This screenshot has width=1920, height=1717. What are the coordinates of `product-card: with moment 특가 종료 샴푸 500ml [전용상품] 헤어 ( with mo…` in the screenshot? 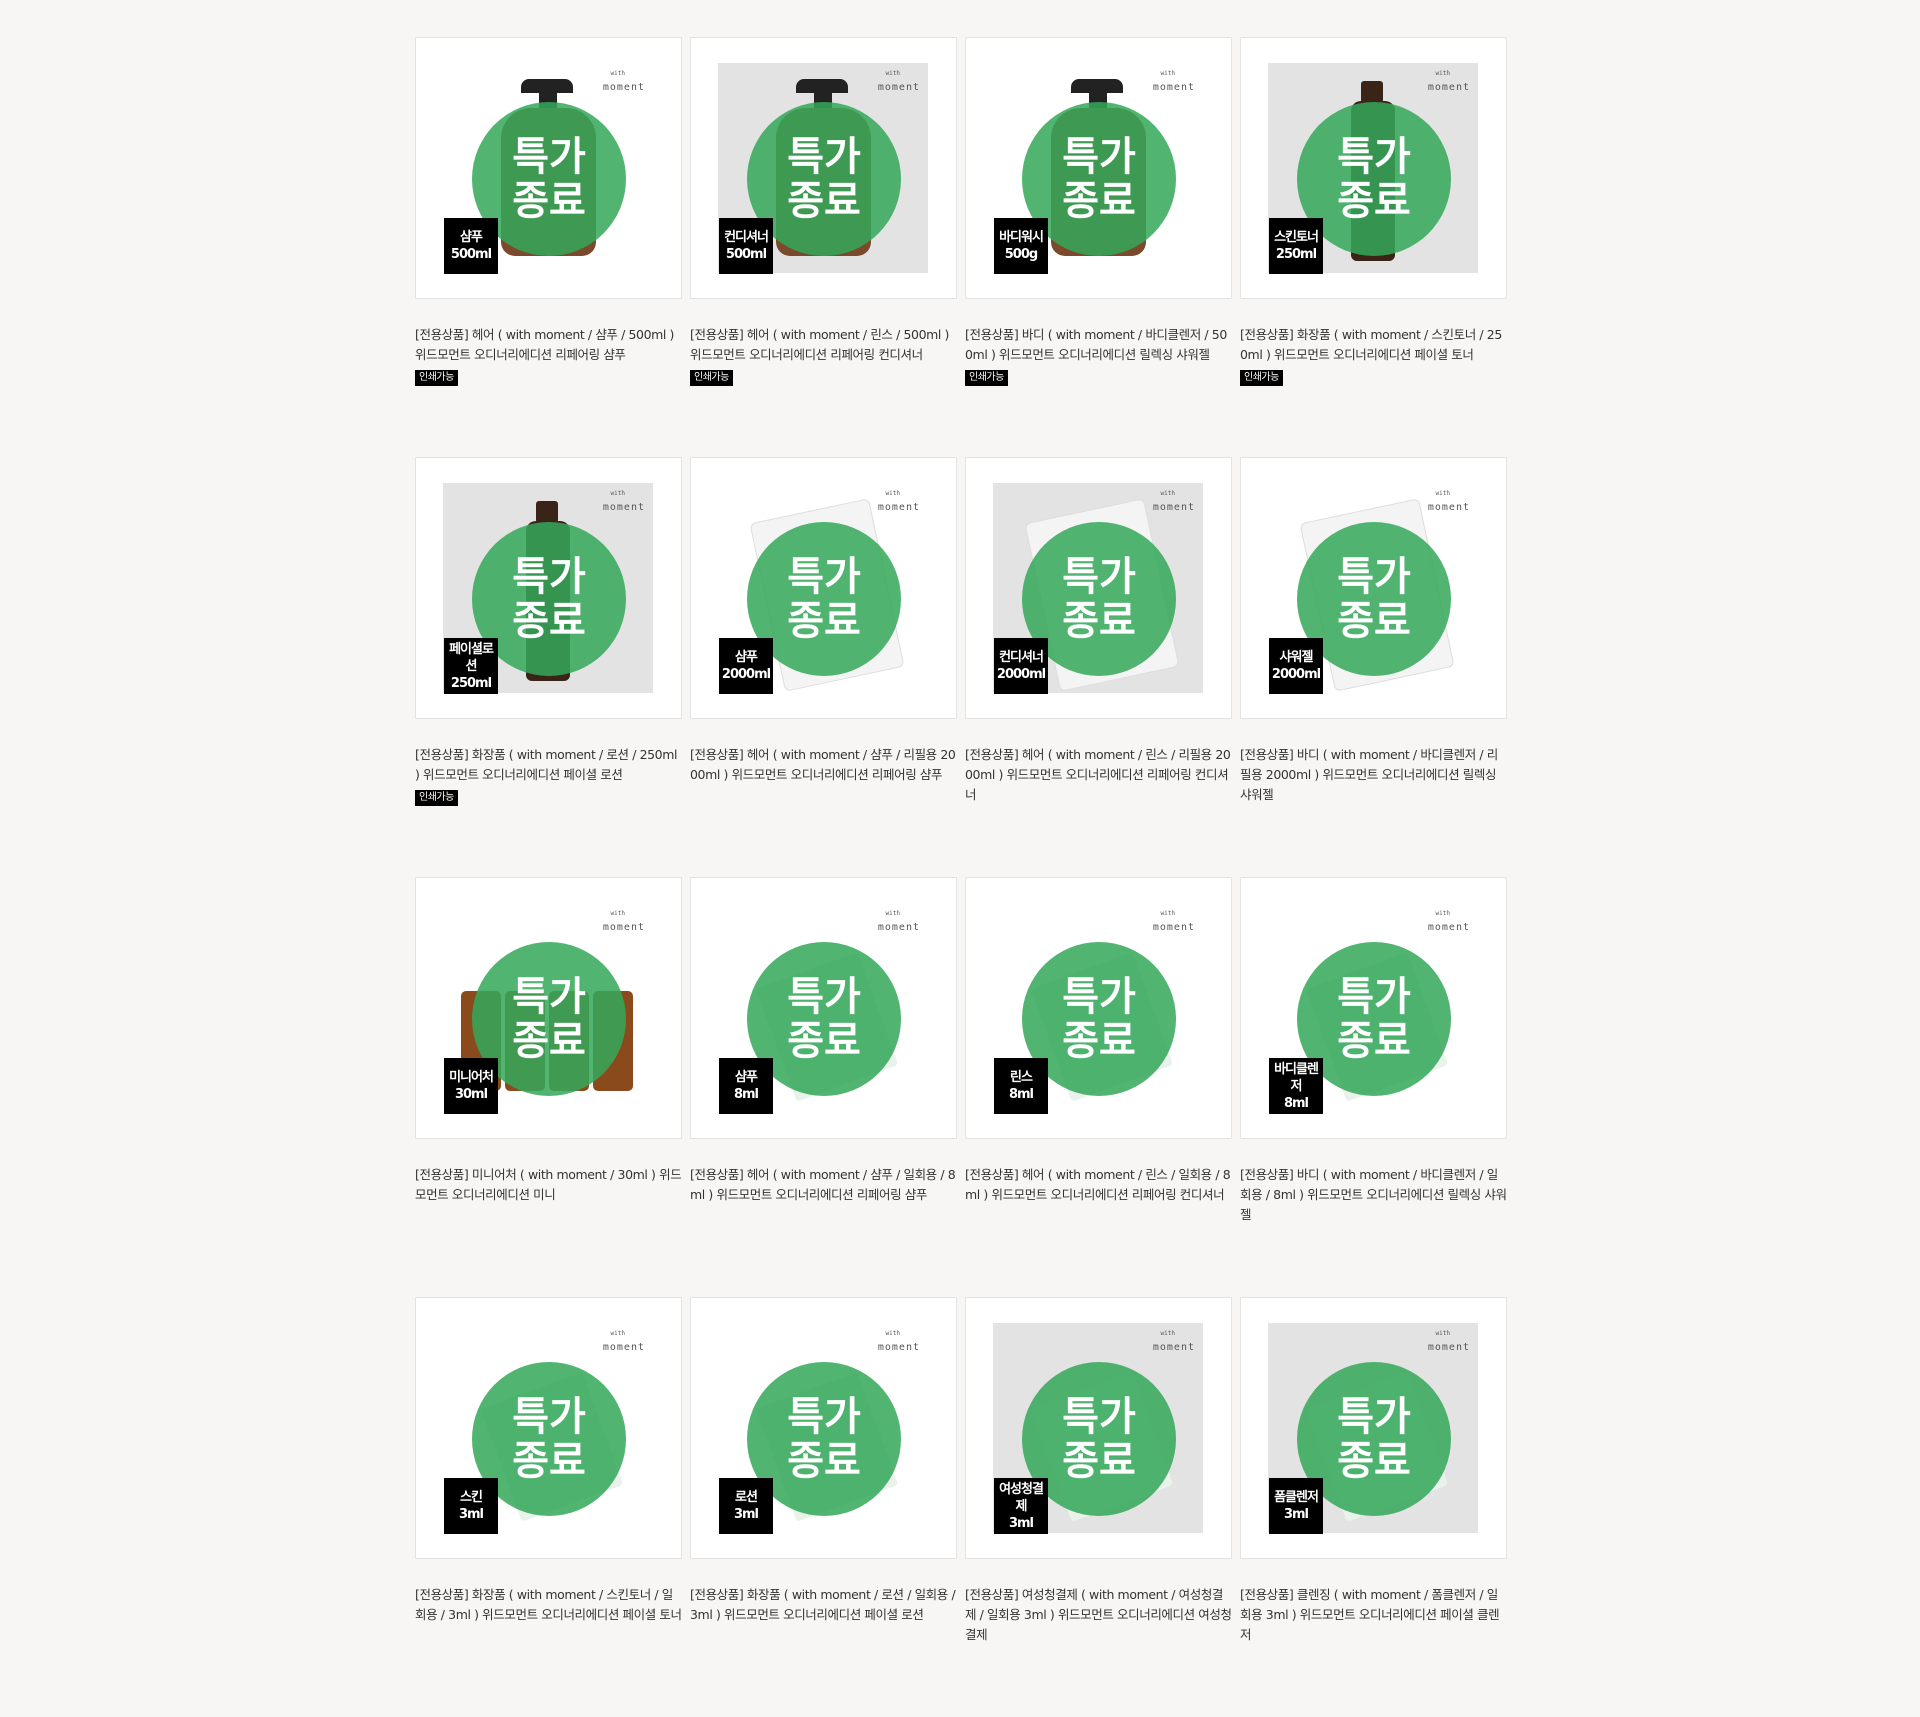 It's located at (548, 247).